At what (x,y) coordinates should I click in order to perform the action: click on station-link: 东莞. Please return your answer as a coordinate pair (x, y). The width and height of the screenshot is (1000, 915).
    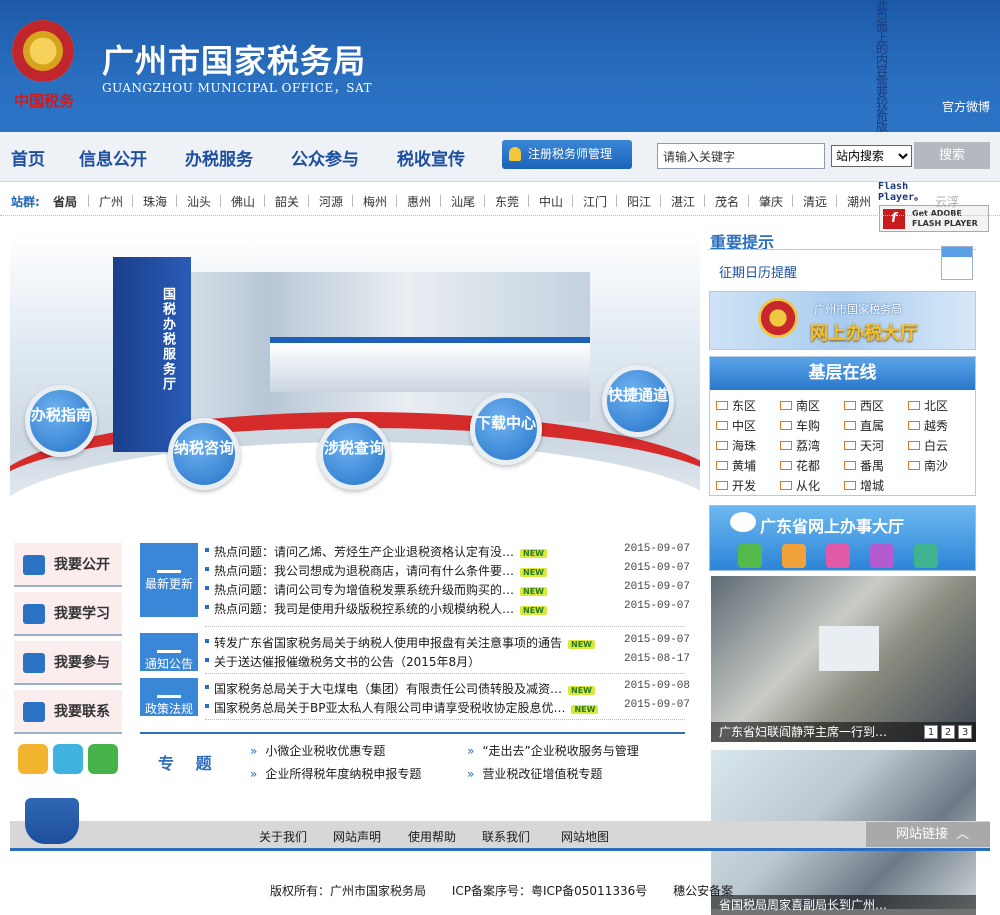
    Looking at the image, I should click on (507, 201).